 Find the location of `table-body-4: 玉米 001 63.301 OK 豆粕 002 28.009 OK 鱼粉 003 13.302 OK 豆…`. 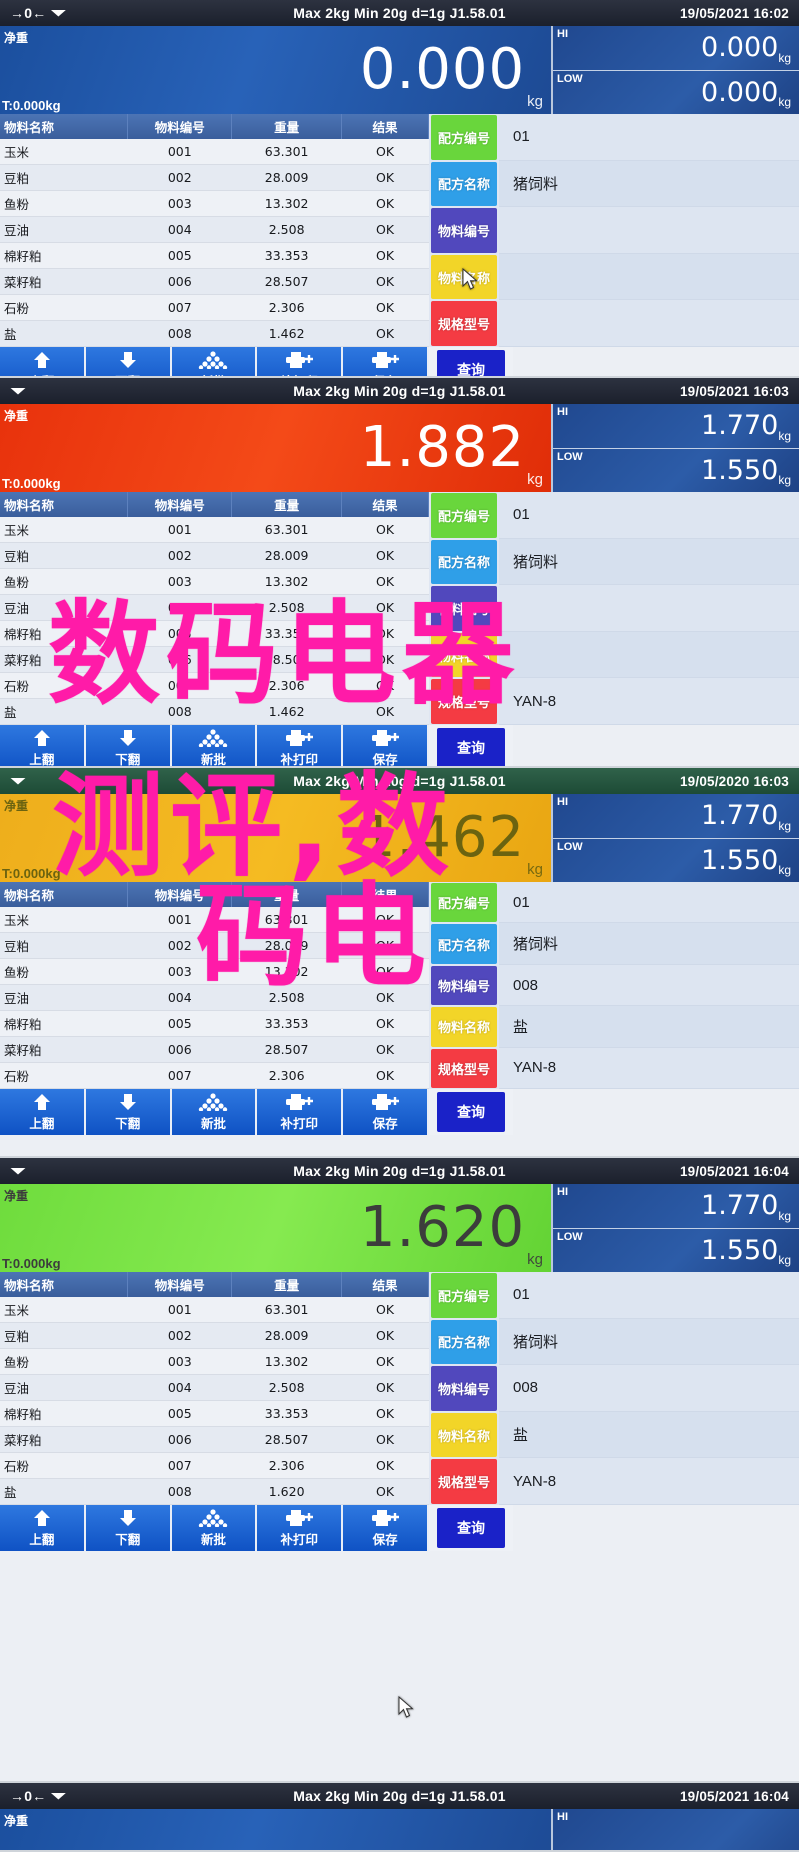

table-body-4: 玉米 001 63.301 OK 豆粕 002 28.009 OK 鱼粉 003 13.302 OK 豆… is located at coordinates (214, 1401).